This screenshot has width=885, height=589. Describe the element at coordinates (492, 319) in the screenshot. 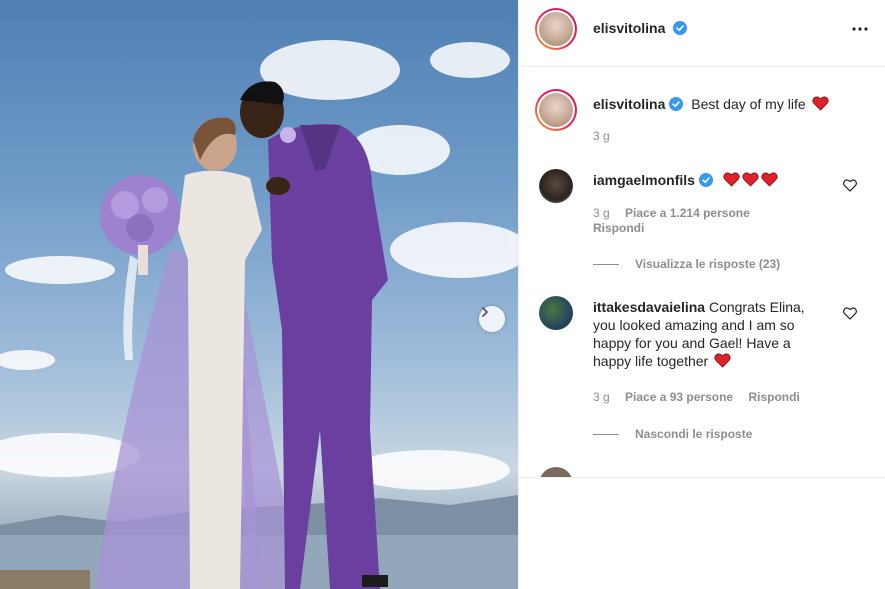

I see `next-photo-button` at that location.